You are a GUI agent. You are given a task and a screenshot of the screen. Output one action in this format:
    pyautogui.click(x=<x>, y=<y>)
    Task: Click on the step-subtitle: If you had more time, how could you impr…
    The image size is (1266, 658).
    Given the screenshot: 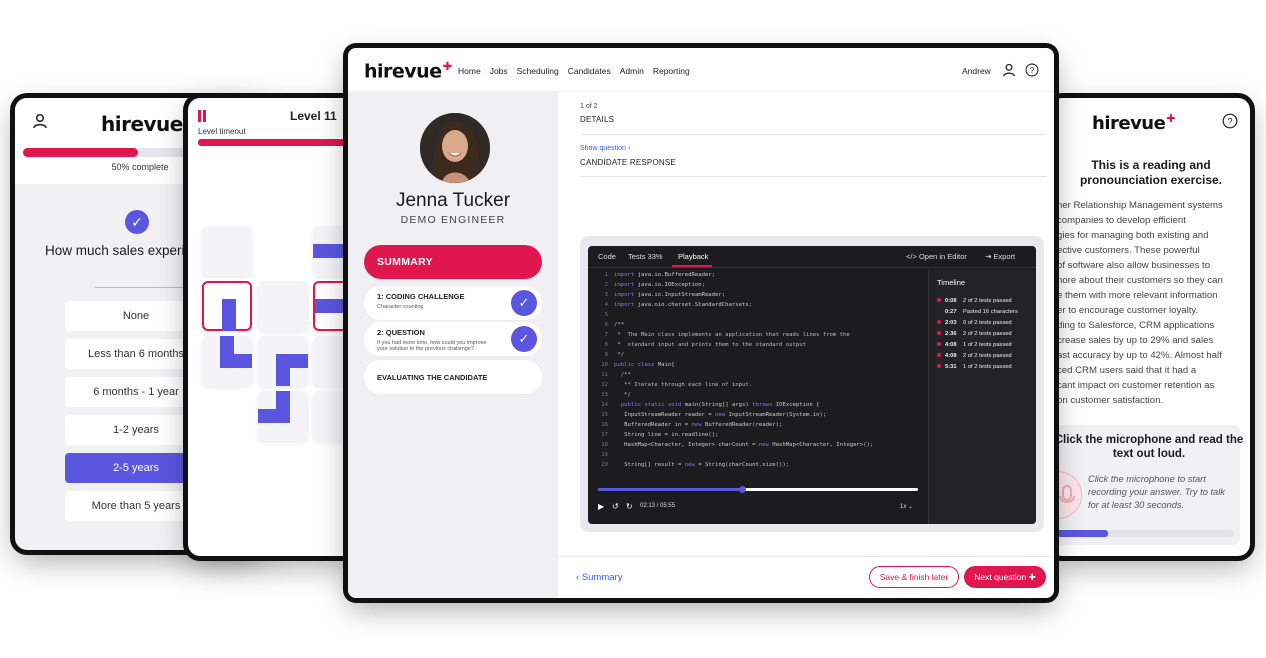 What is the action you would take?
    pyautogui.click(x=432, y=346)
    